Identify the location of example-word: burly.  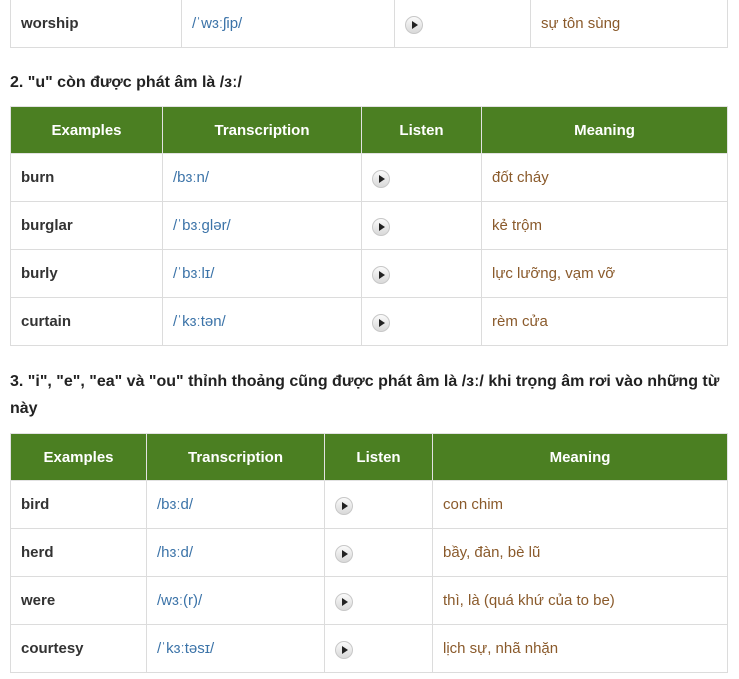
(86, 273).